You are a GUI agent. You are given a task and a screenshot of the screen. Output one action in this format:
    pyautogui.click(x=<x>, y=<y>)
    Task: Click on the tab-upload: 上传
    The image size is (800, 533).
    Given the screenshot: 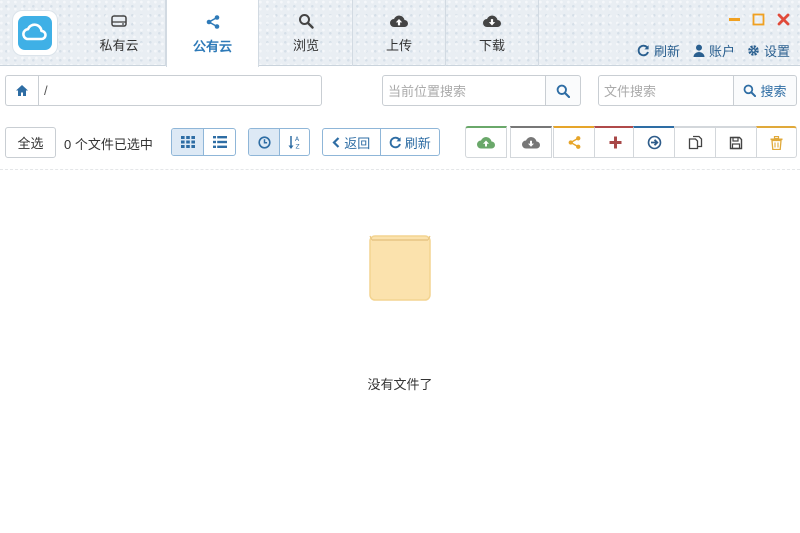 What is the action you would take?
    pyautogui.click(x=399, y=33)
    